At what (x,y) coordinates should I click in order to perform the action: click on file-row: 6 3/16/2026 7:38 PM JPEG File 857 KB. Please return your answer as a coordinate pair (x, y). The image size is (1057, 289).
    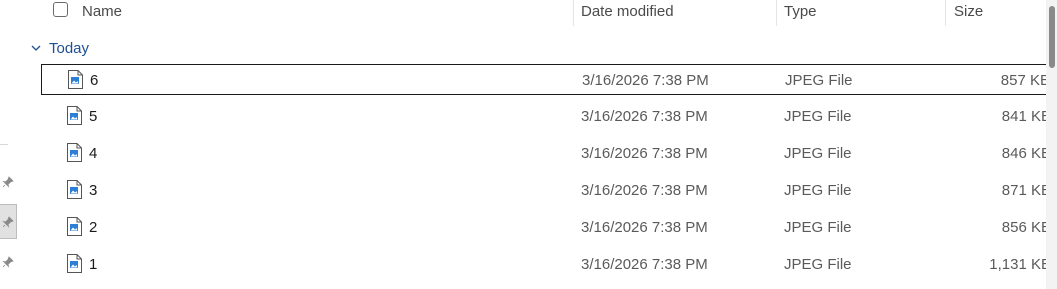
    Looking at the image, I should click on (546, 79).